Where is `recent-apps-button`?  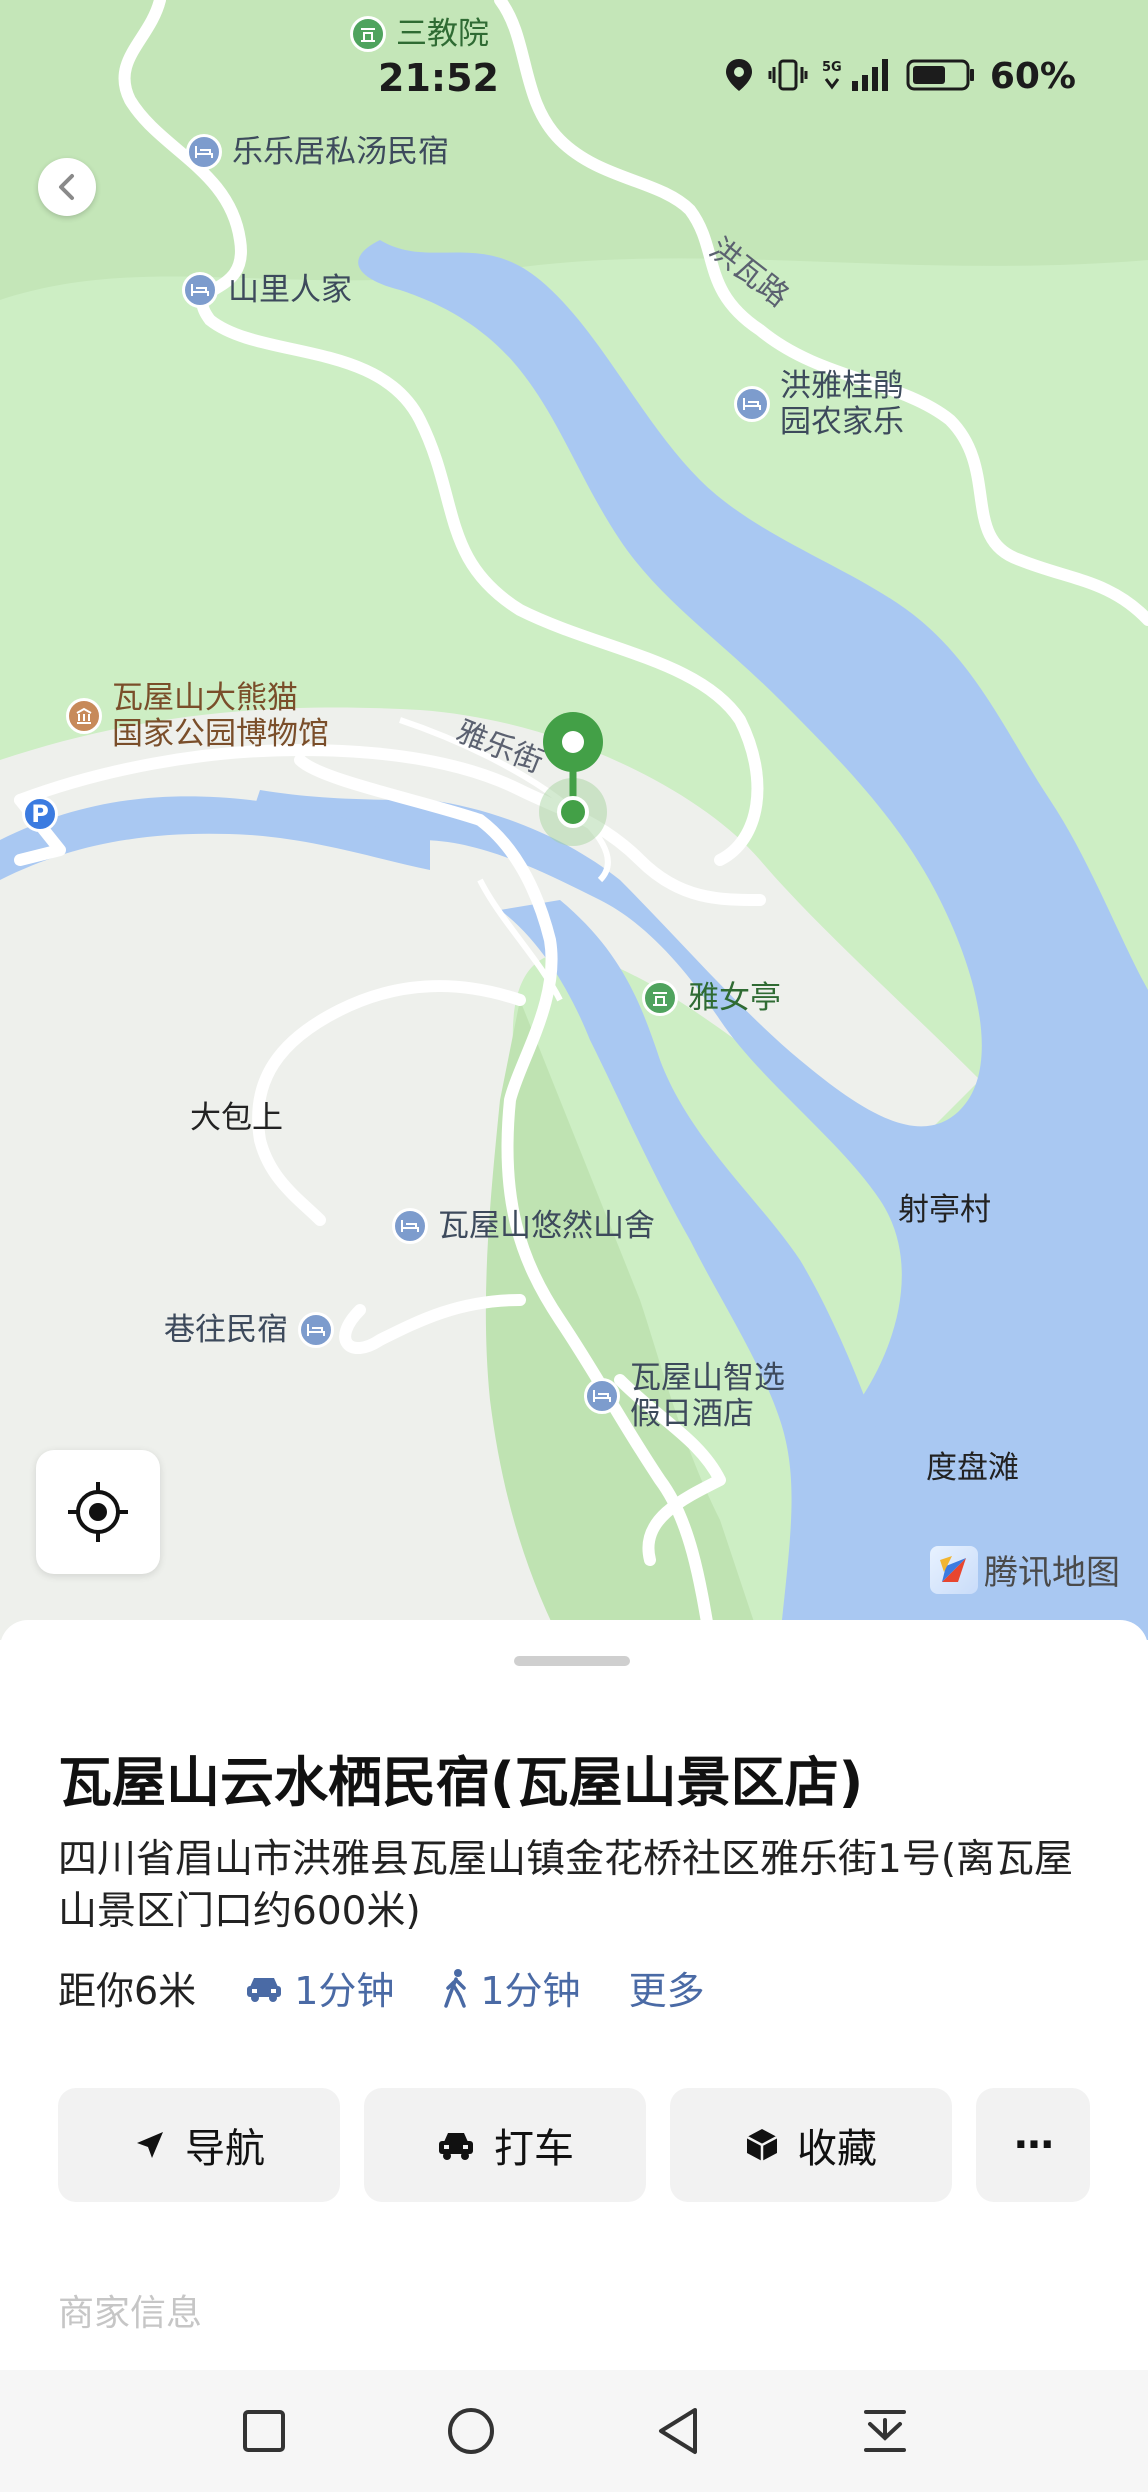
recent-apps-button is located at coordinates (264, 2431).